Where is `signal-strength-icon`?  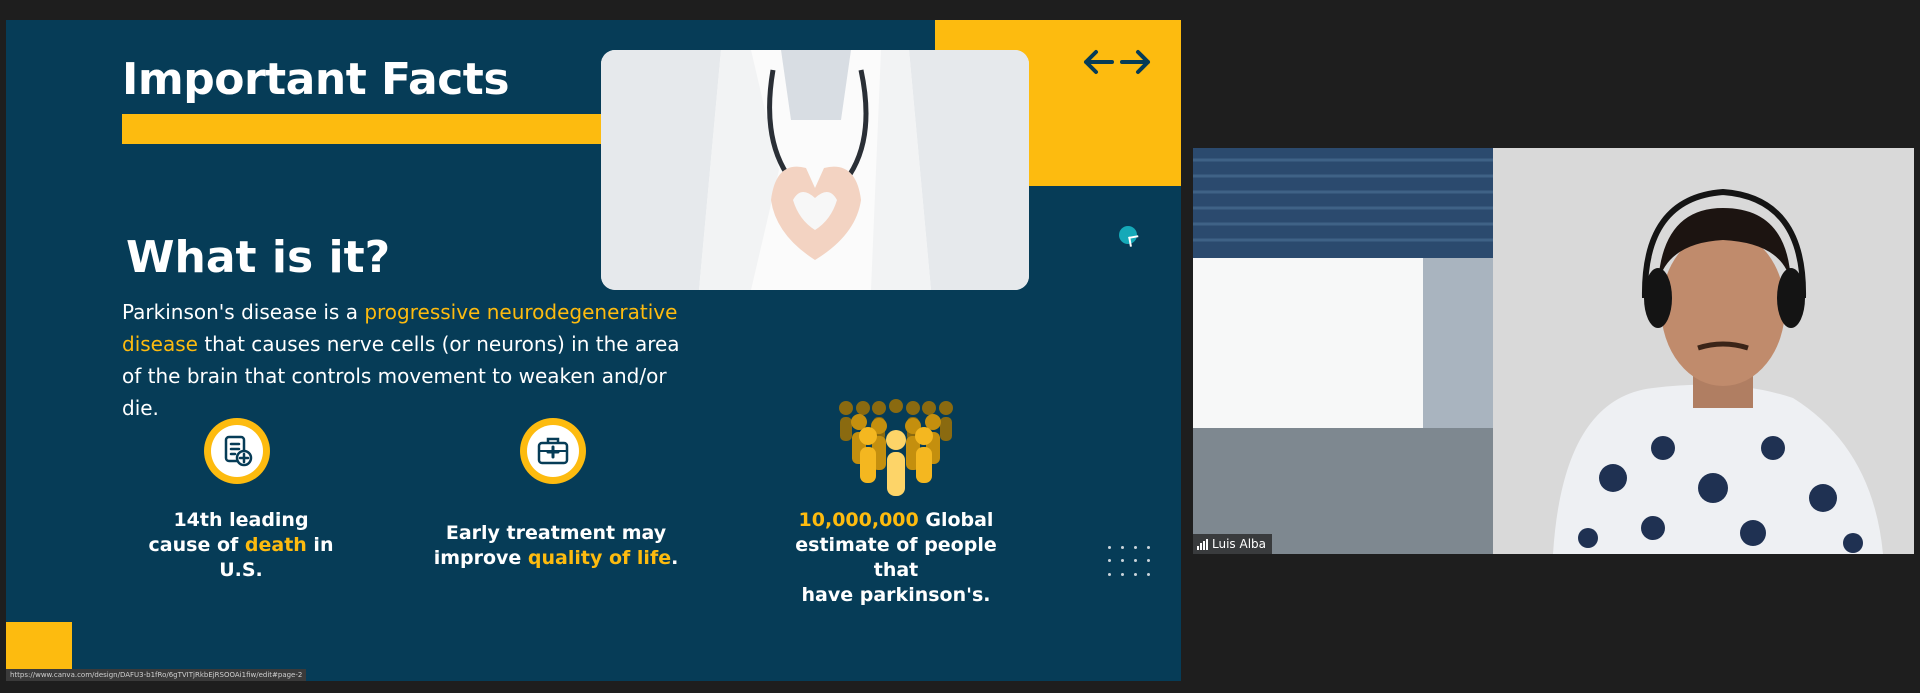 signal-strength-icon is located at coordinates (1202, 544).